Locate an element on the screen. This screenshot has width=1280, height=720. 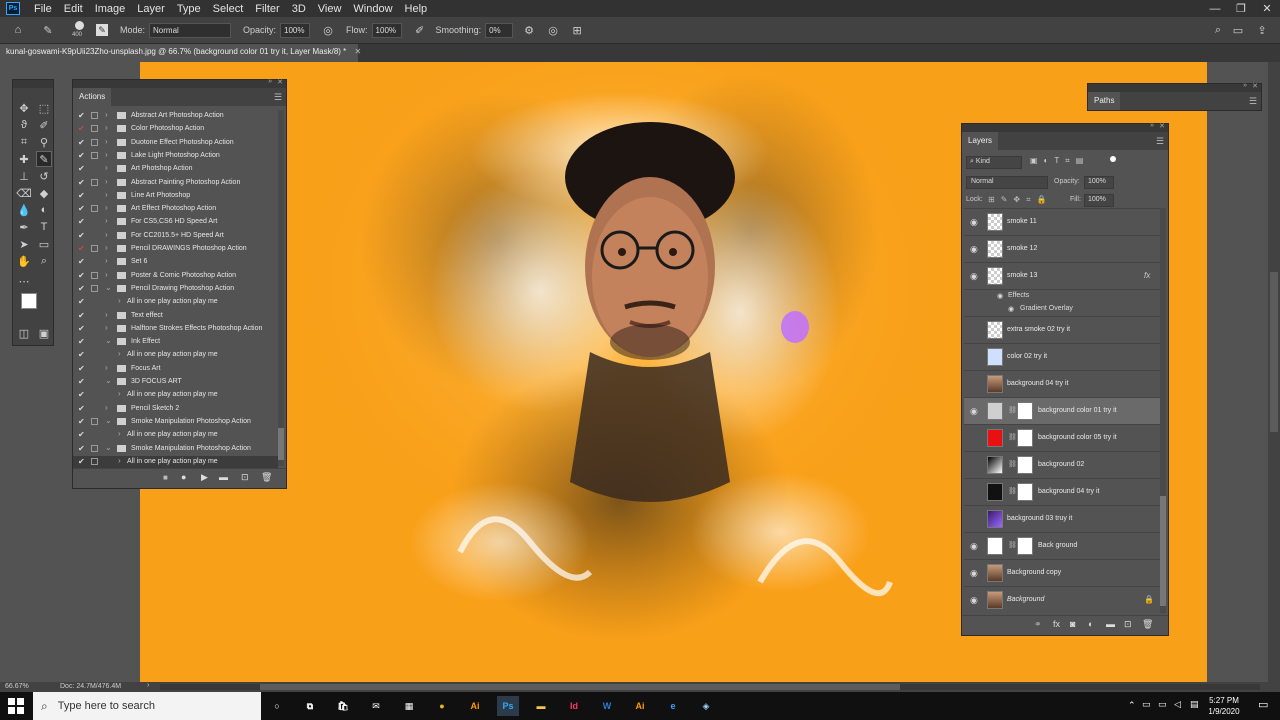
eye-icon: ◉ is located at coordinates (975, 222).